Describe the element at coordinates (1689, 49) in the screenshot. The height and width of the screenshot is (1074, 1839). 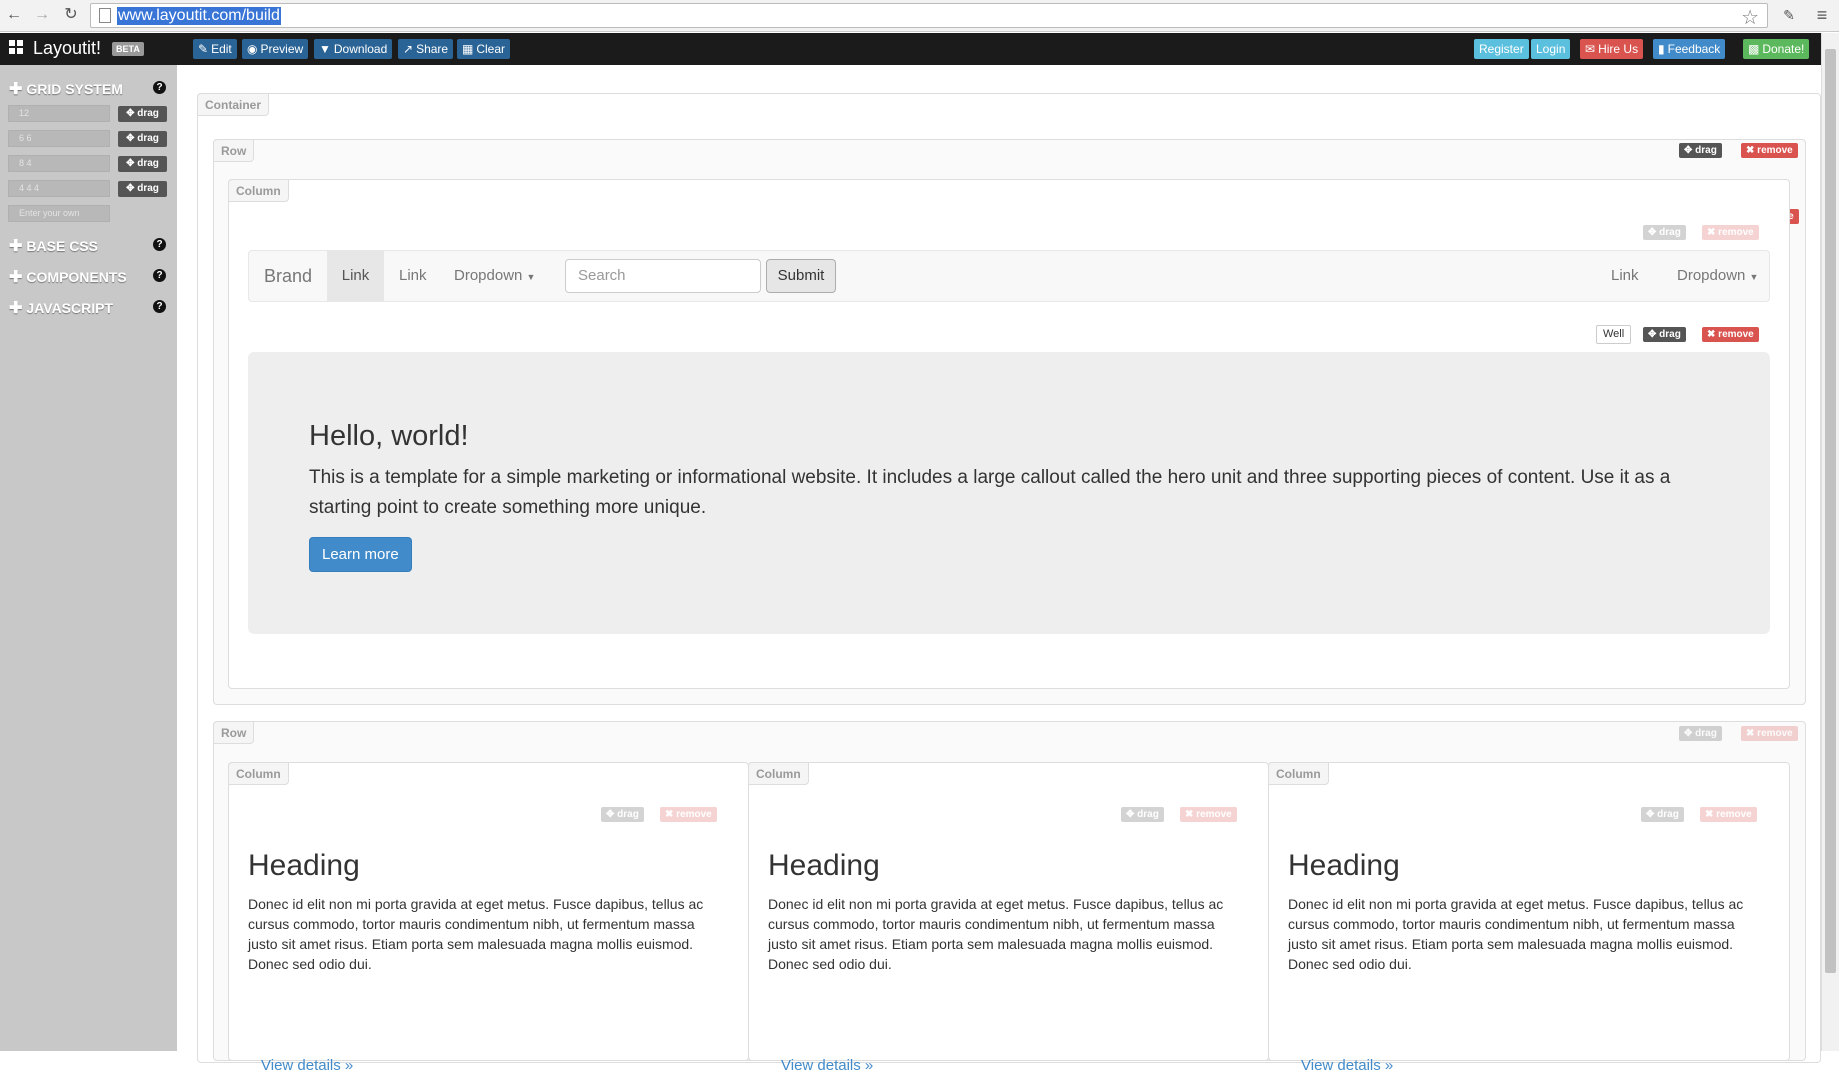
I see `feedback-button: ▮ Feedback` at that location.